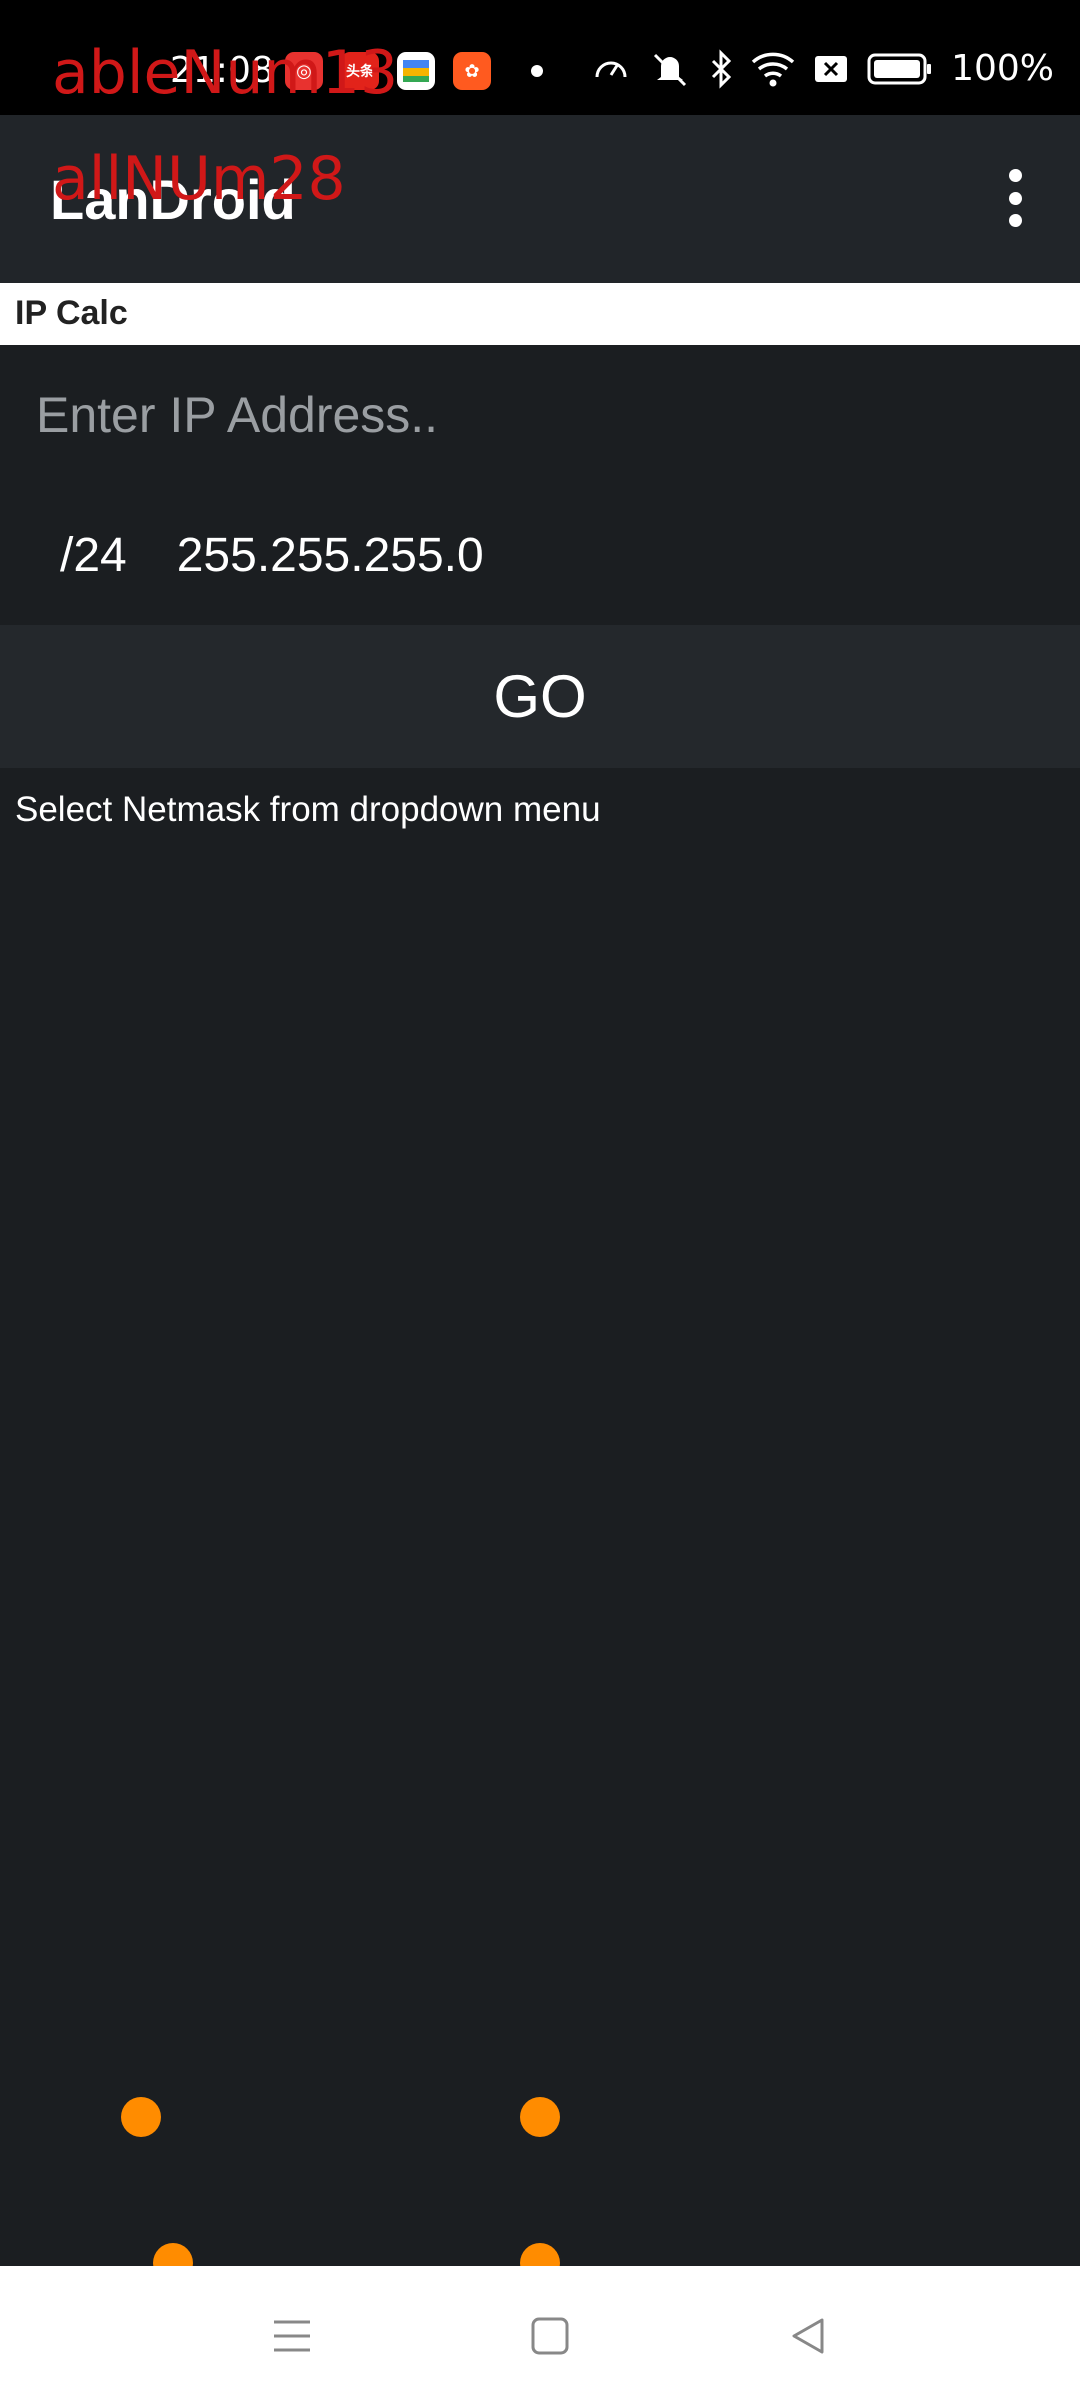 The width and height of the screenshot is (1080, 2400). Describe the element at coordinates (93, 555) in the screenshot. I see `netmask-cidr: /24` at that location.